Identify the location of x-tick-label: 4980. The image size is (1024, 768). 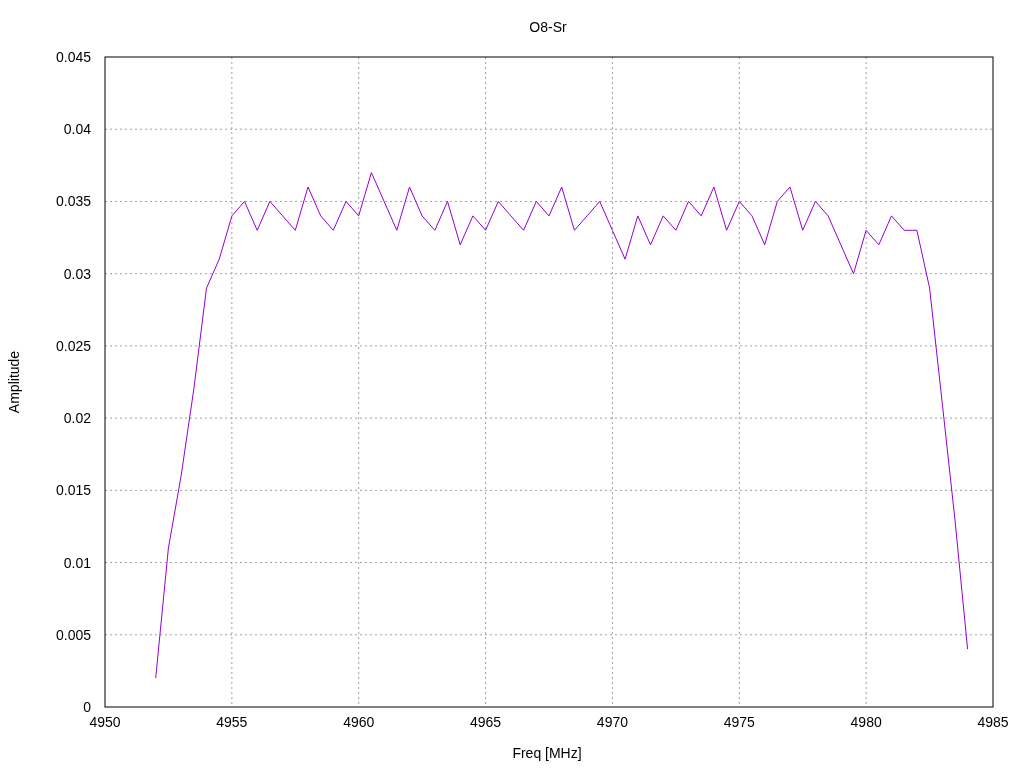
(866, 722).